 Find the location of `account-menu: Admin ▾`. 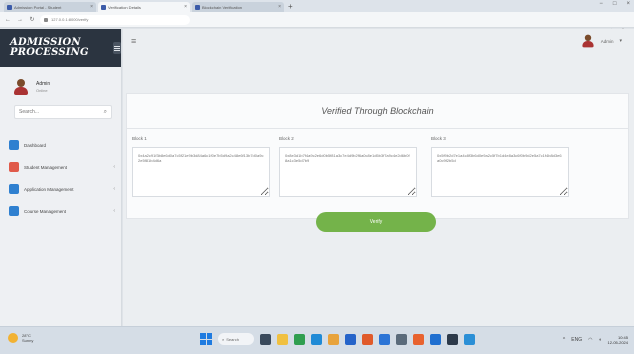

account-menu: Admin ▾ is located at coordinates (601, 41).